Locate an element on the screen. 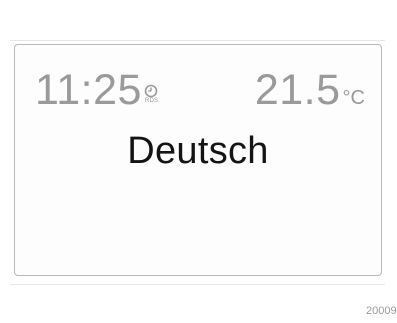 Image resolution: width=397 pixels, height=323 pixels. temperature-readout: 21.5 °C is located at coordinates (310, 90).